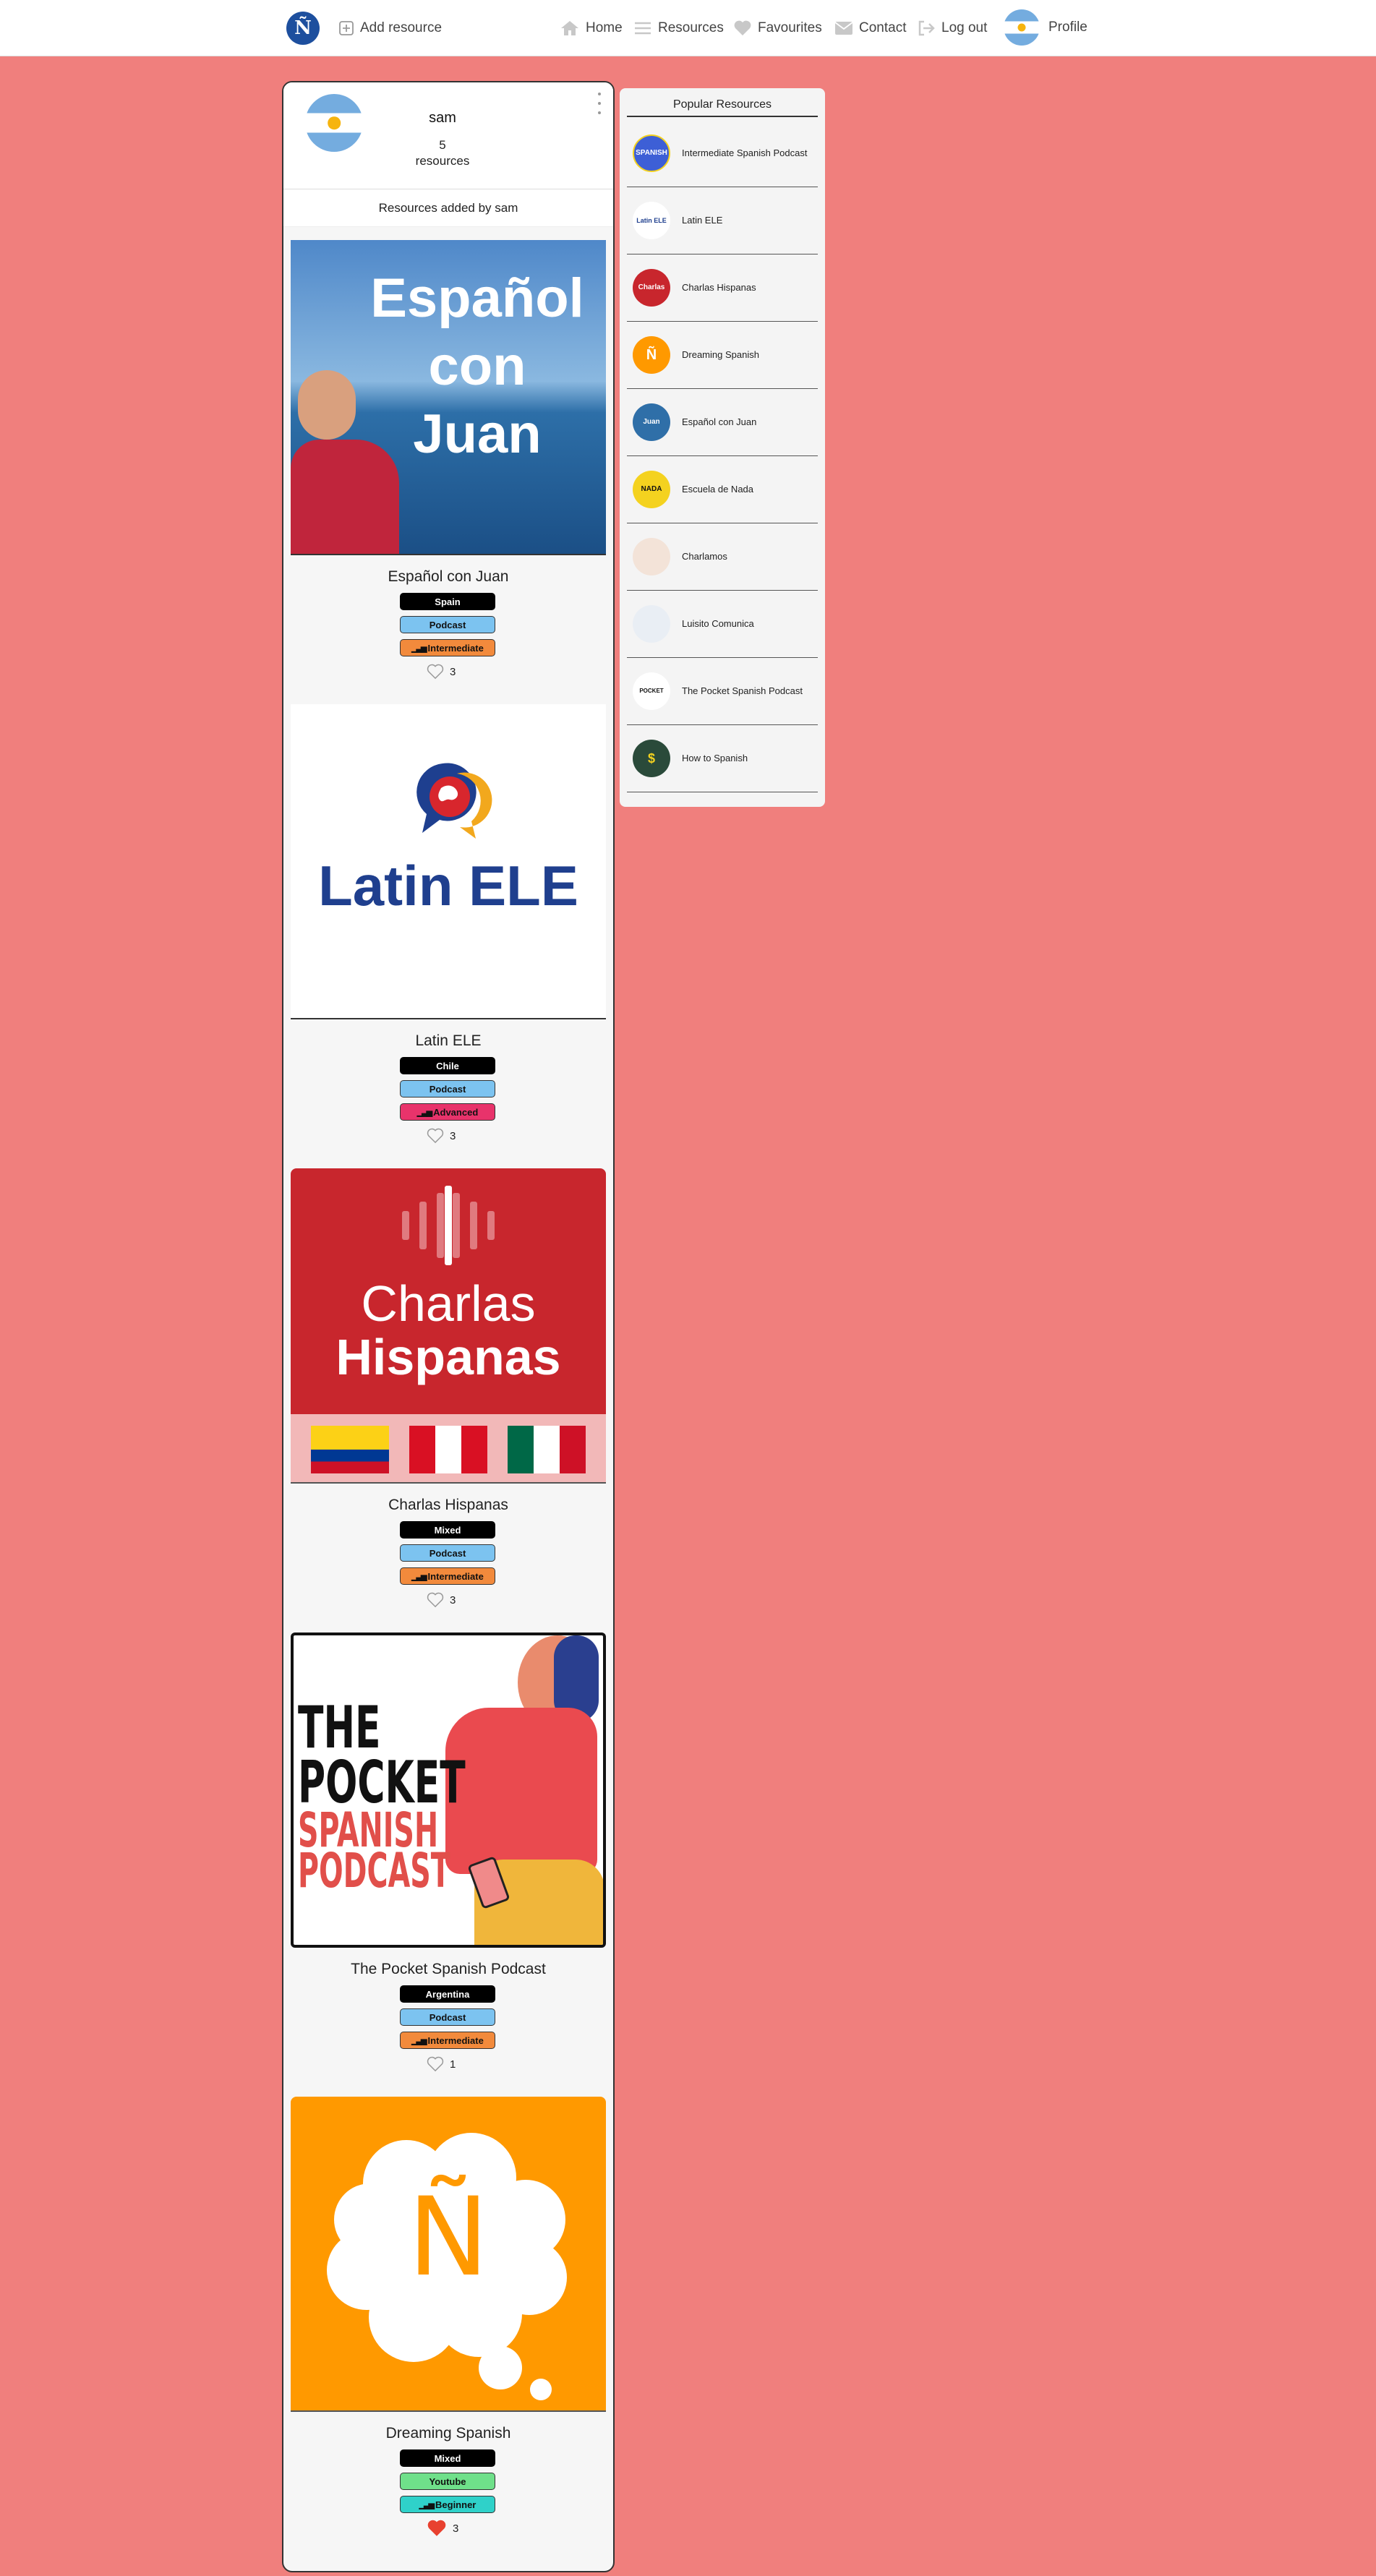 The image size is (1376, 2576). Describe the element at coordinates (722, 355) in the screenshot. I see `popular-item: Ñ Dreaming Spanish` at that location.